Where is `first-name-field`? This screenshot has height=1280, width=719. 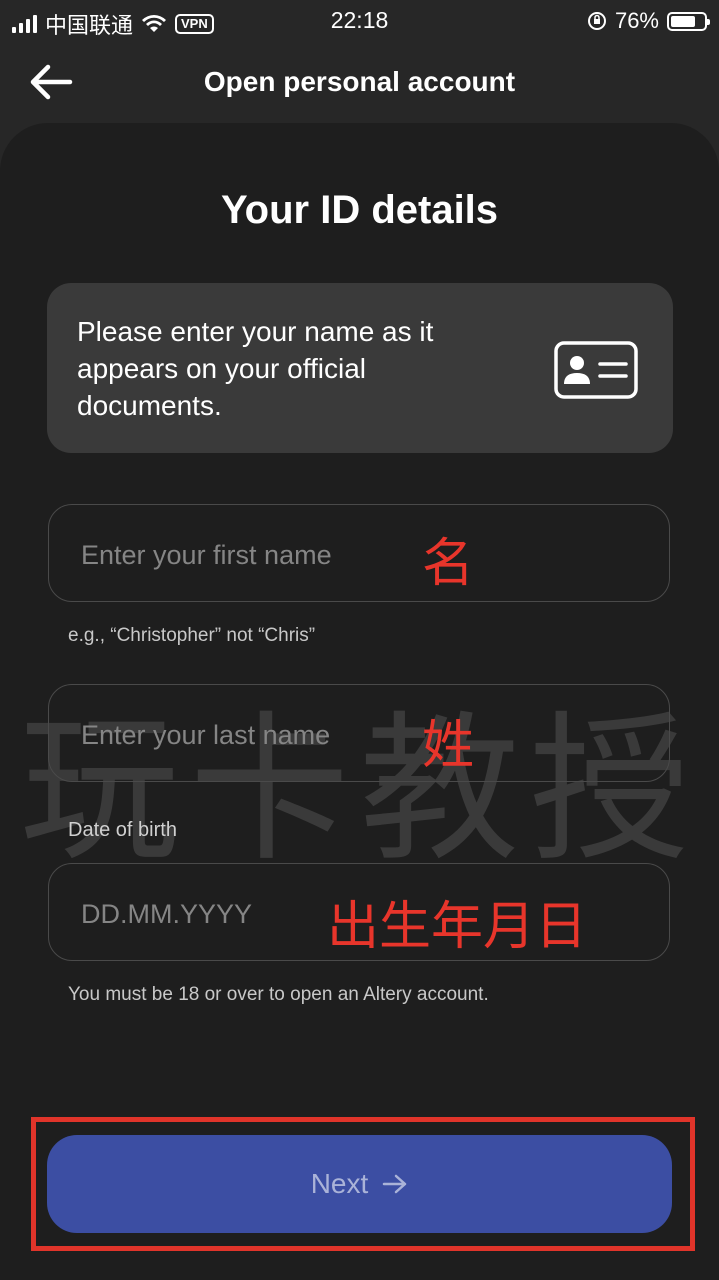
first-name-field is located at coordinates (359, 554).